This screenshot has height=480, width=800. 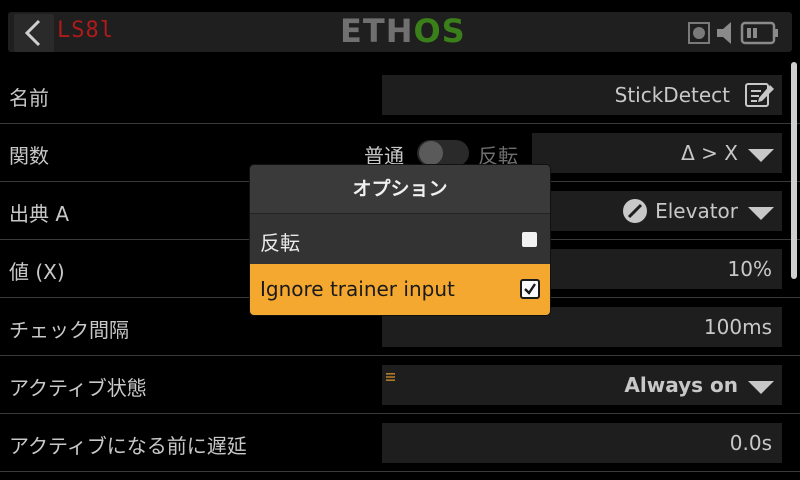 I want to click on active-condition-label: アクティブ状態, so click(x=78, y=388).